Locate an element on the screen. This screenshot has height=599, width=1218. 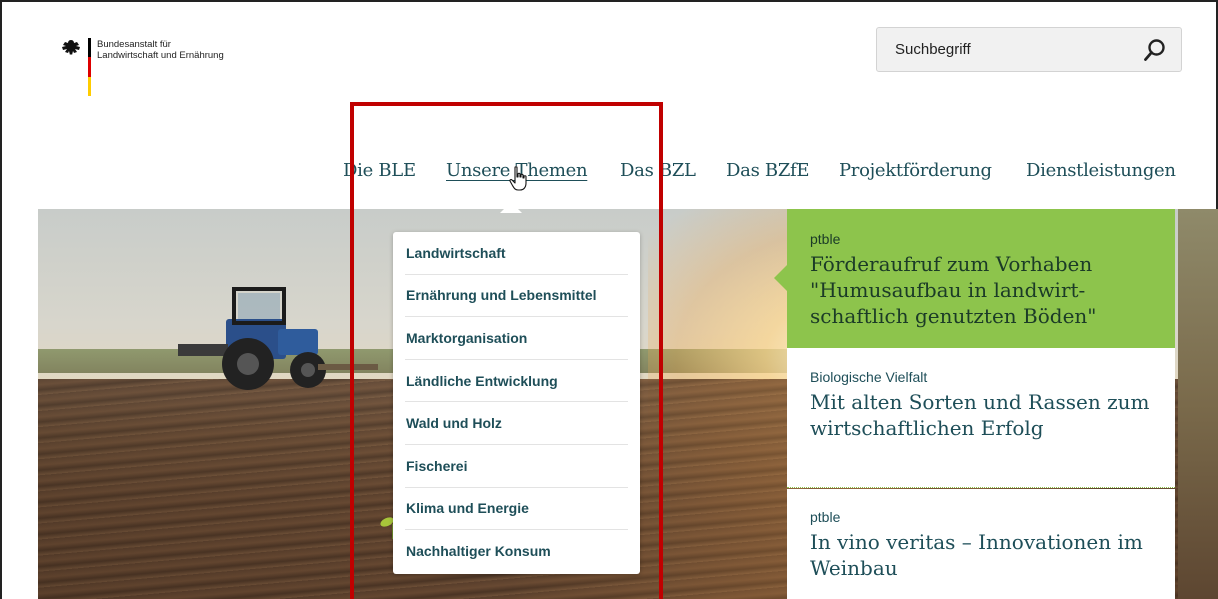
nav-das-bzfe: Das BZfE is located at coordinates (768, 170).